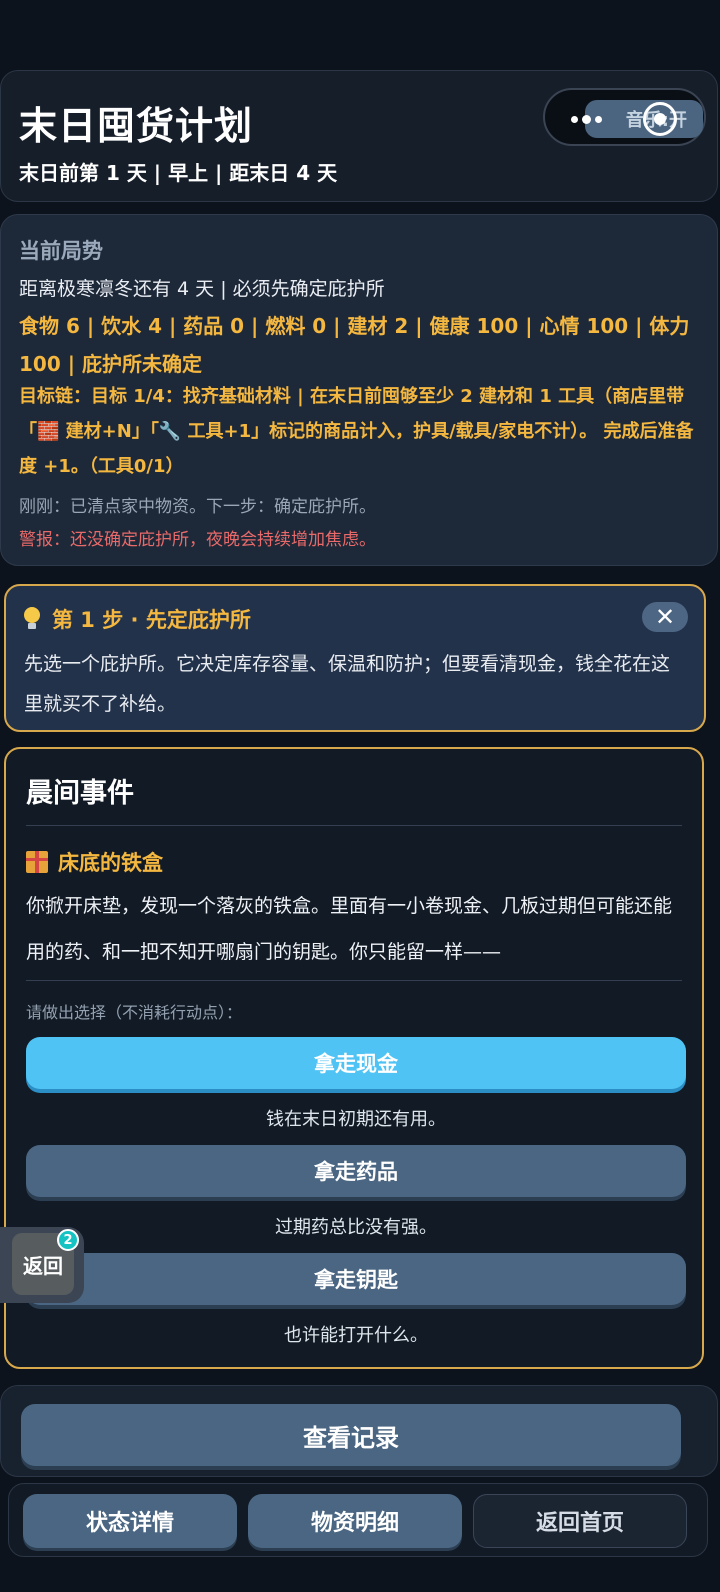 This screenshot has width=720, height=1592. What do you see at coordinates (197, 507) in the screenshot?
I see `recent-action: 刚刚：已清点家中物资。下一步：确定庇护所。` at bounding box center [197, 507].